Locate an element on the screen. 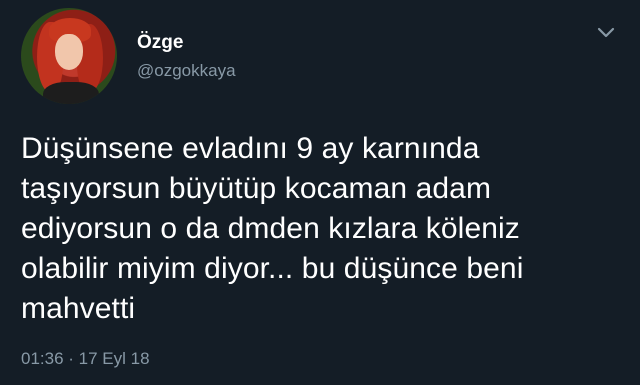 Image resolution: width=640 pixels, height=385 pixels. avatar-face is located at coordinates (69, 52).